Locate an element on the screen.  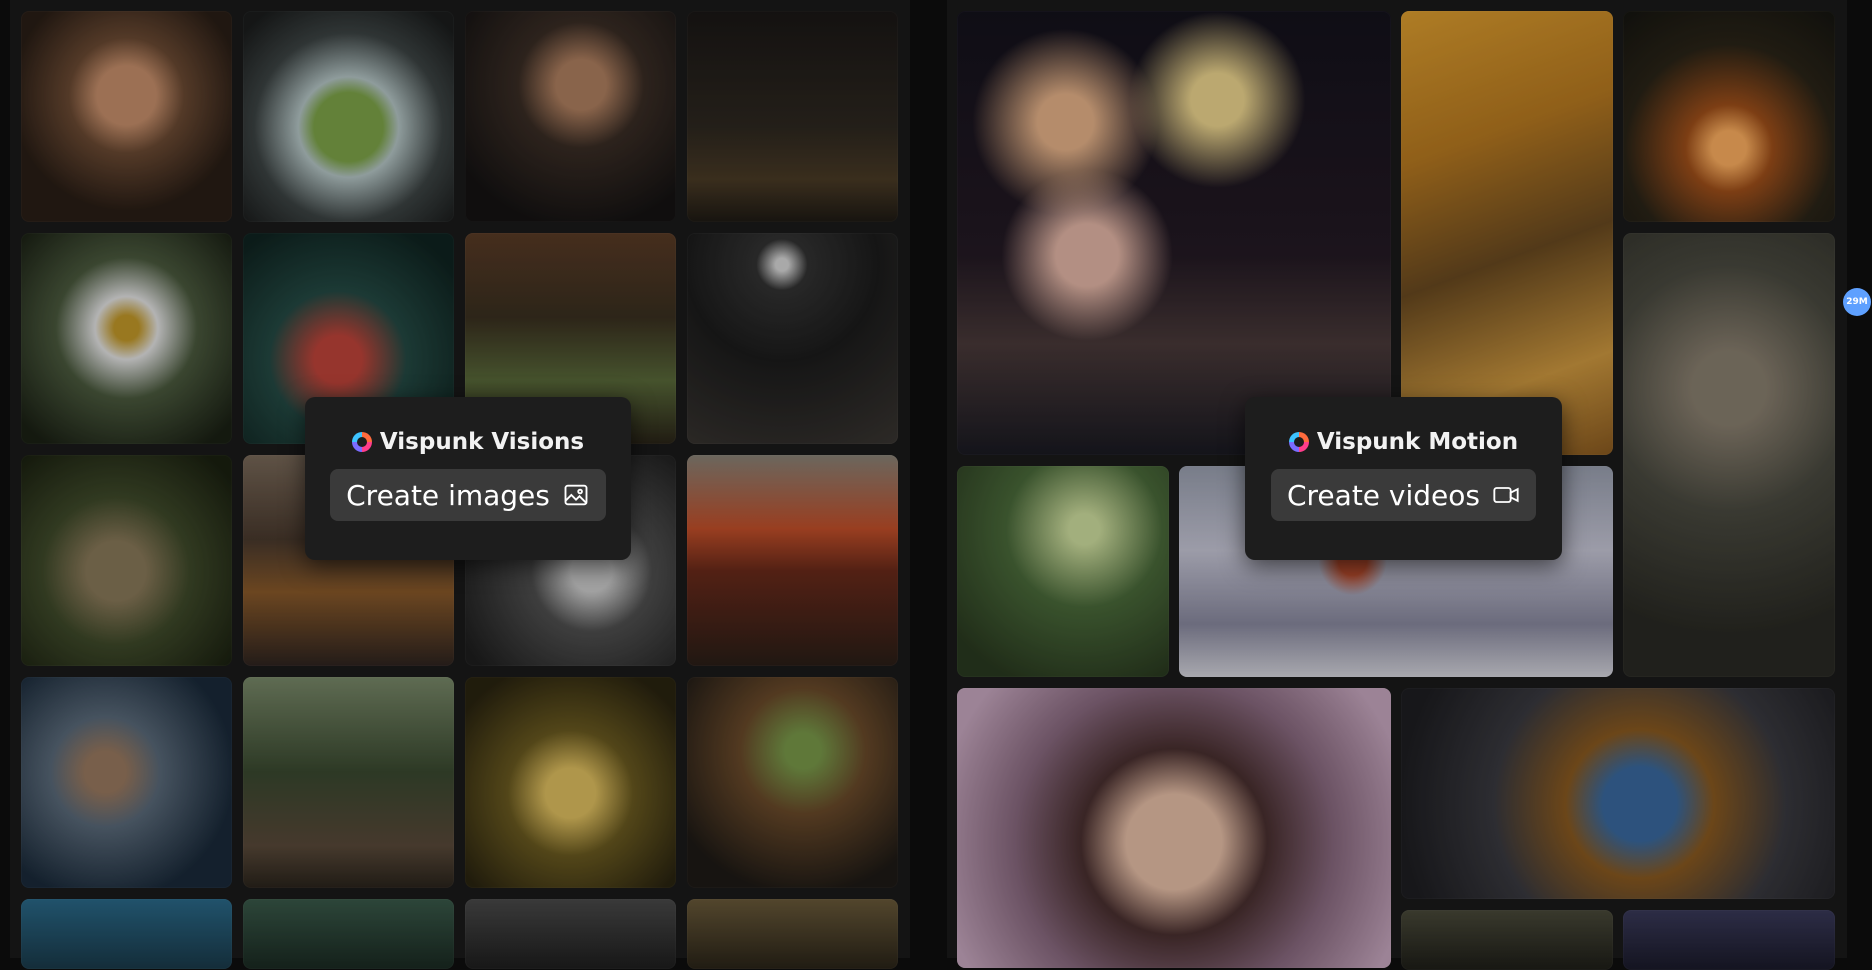
gallery-video-smiling-girl is located at coordinates (1174, 828).